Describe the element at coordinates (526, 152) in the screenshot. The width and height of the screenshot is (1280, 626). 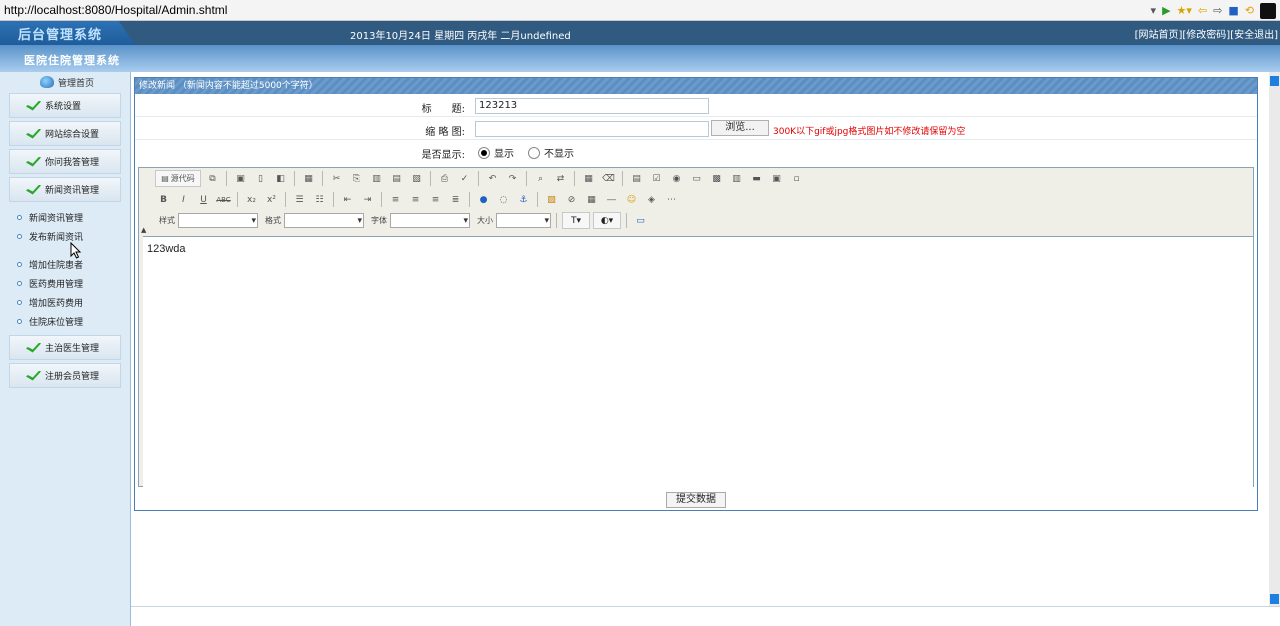
I see `display-radio-group: 显示 不显示` at that location.